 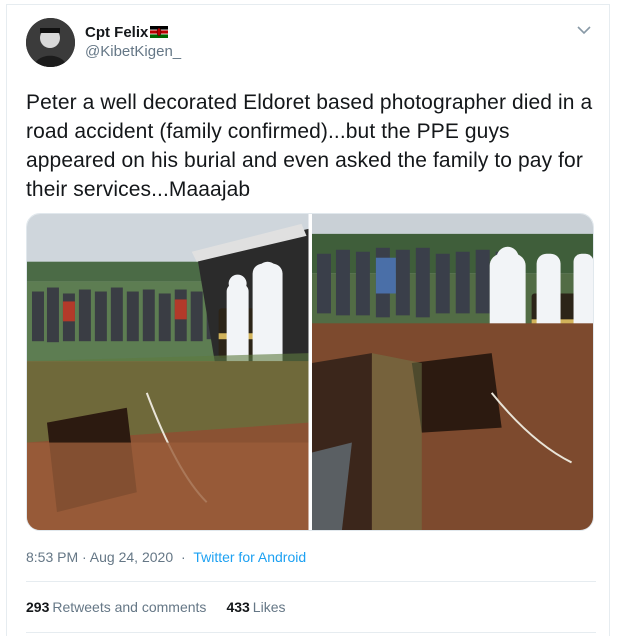 What do you see at coordinates (129, 607) in the screenshot?
I see `retweets-label: Retweets and comments` at bounding box center [129, 607].